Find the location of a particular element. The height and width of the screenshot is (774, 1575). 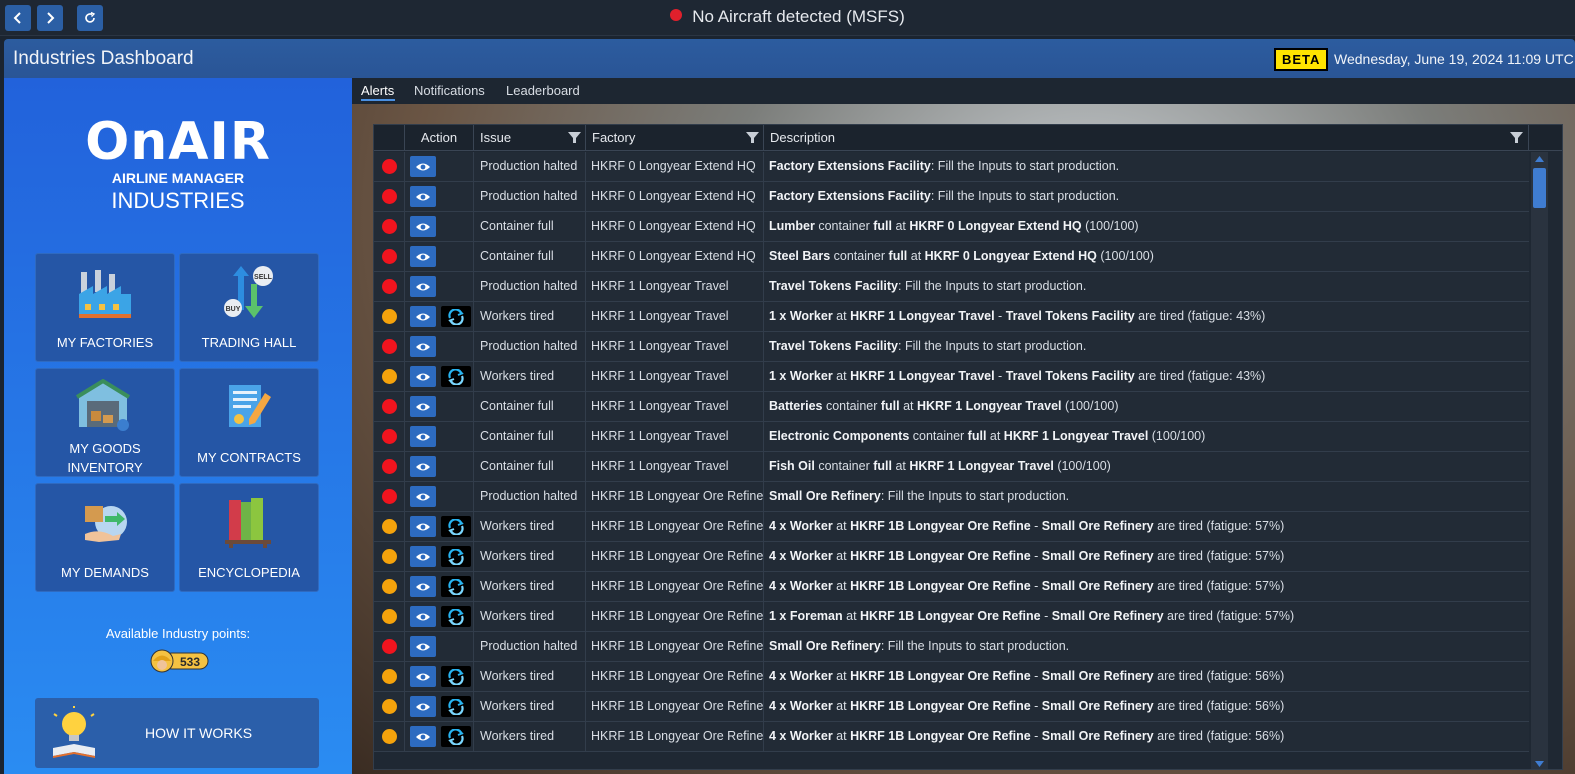

my-goods-inventory-tile: MY GOODS INVENTORY is located at coordinates (105, 422).